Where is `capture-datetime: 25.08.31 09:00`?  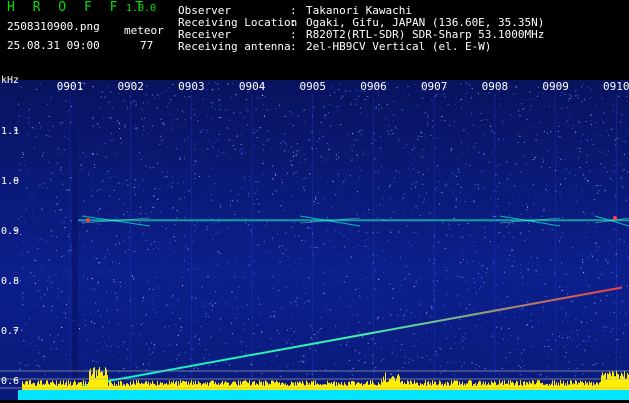 capture-datetime: 25.08.31 09:00 is located at coordinates (53, 46).